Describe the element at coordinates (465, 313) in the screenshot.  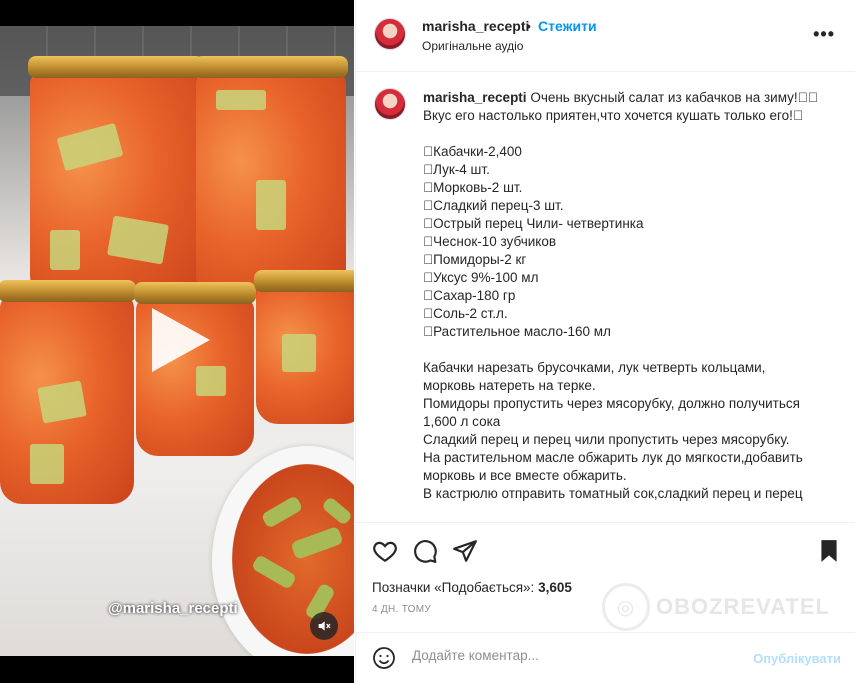
I see `ingredient-item: 􏿾Соль-2 ст.л.` at that location.